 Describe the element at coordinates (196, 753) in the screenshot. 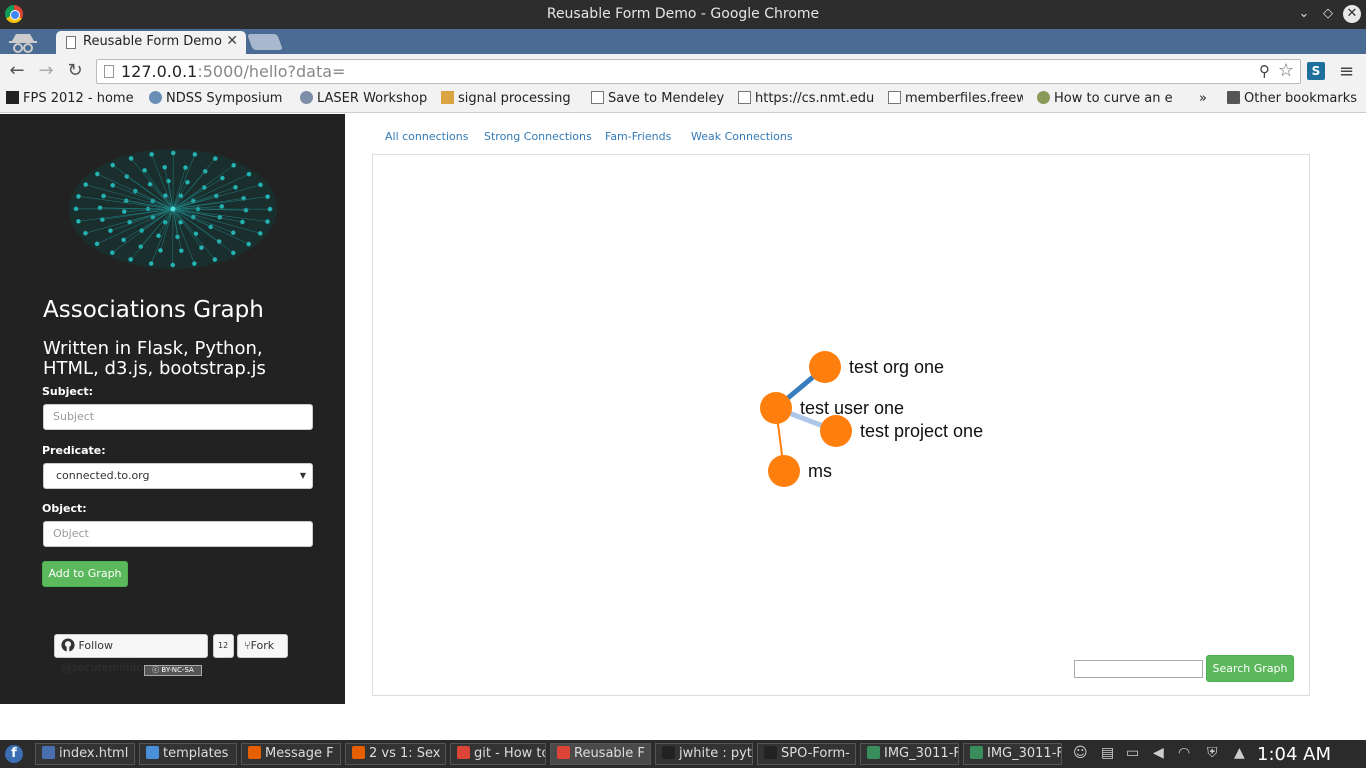

I see `taskbar-item-label: templates` at that location.